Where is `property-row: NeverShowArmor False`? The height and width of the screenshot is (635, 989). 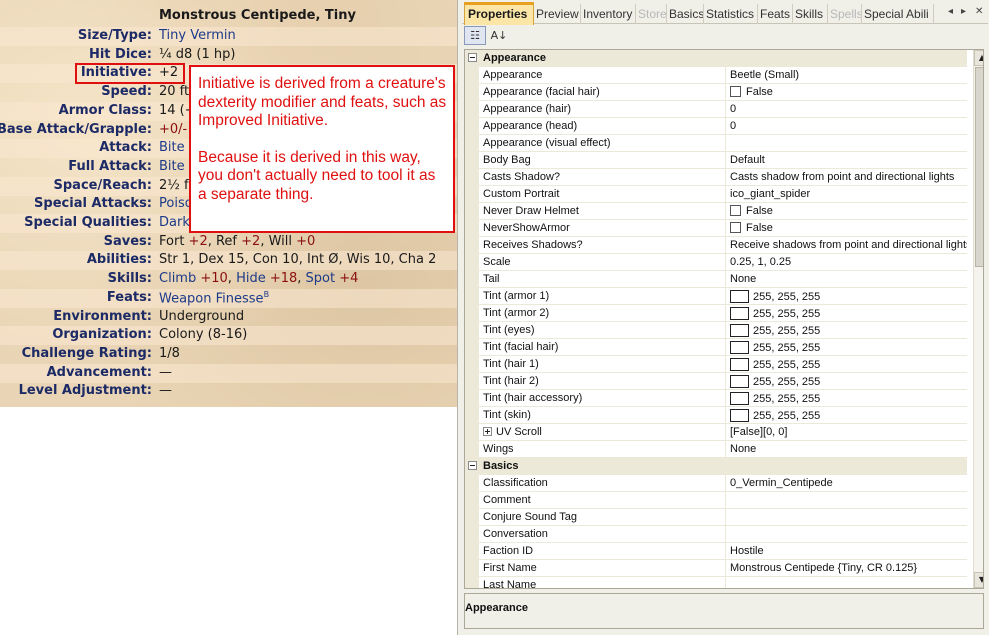 property-row: NeverShowArmor False is located at coordinates (716, 228).